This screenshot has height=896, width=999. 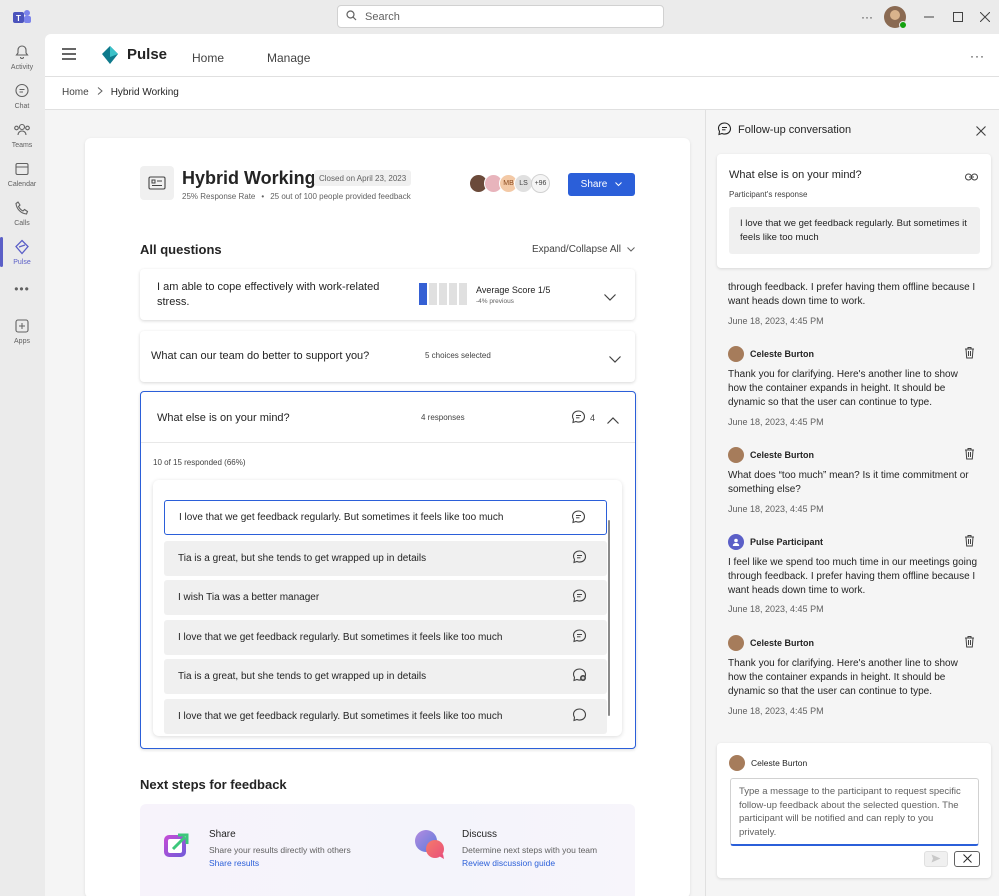 I want to click on author-name: Pulse Participant, so click(x=787, y=542).